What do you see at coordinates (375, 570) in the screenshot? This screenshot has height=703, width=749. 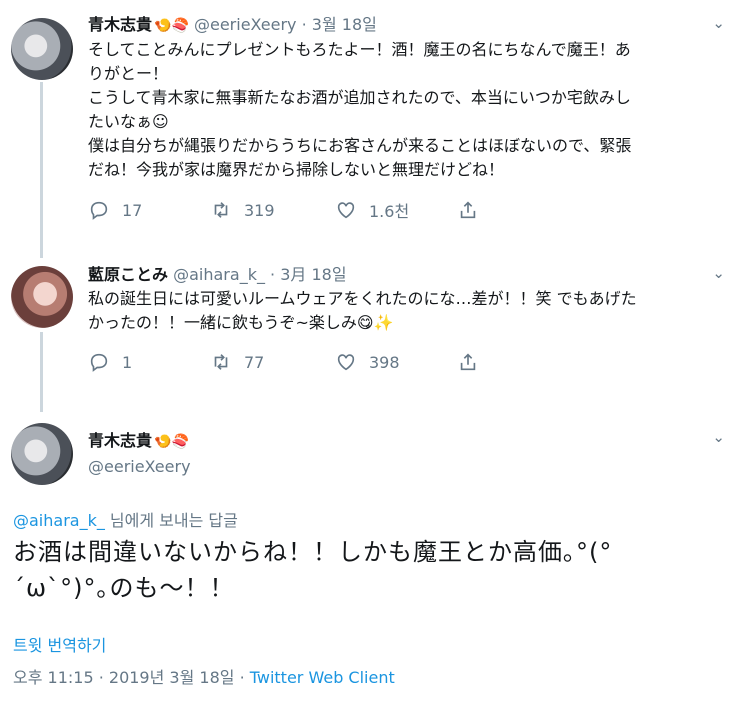 I see `tweet-text: お酒は間違いないからね！！しかも魔王とか高価｡°(° ´ω`°)°｡のも～！！` at bounding box center [375, 570].